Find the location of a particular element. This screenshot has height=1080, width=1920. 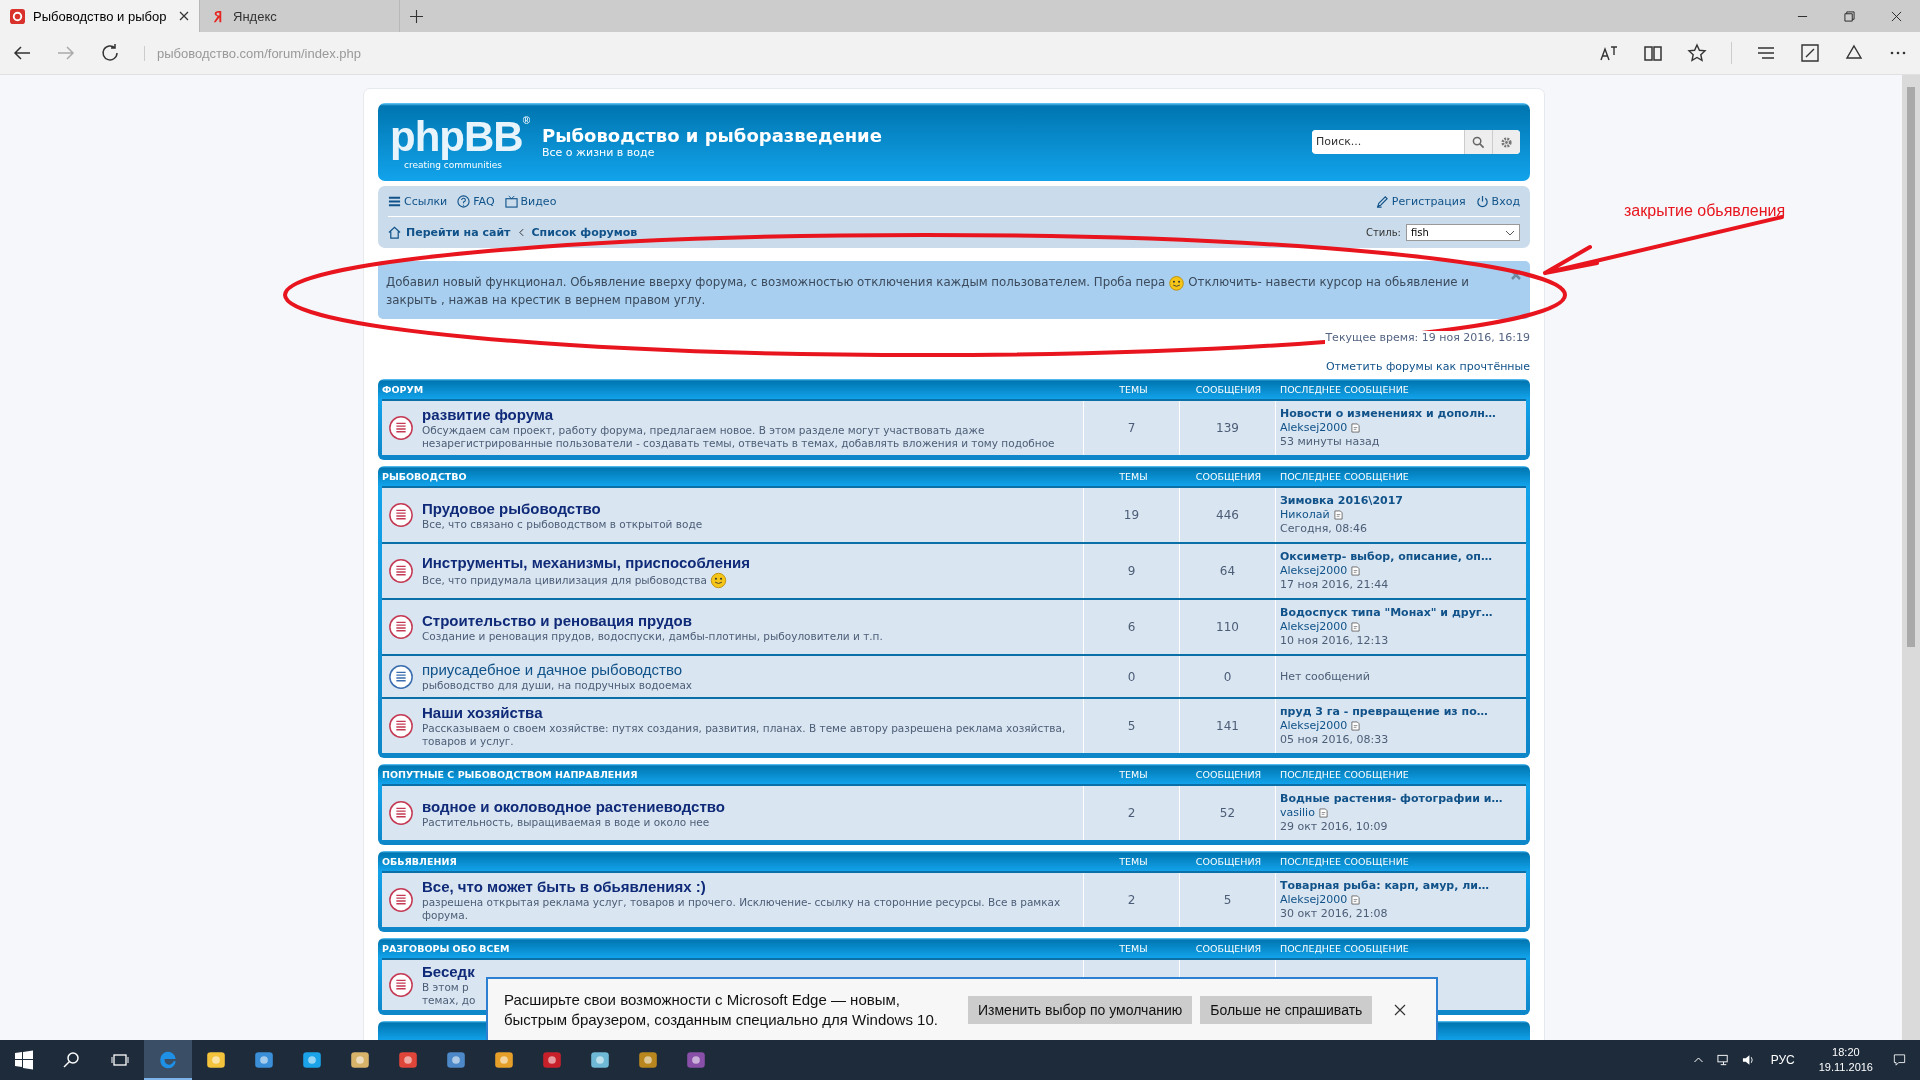

notification-text: Расширьте свои возможности с Microsoft Edge — новым, быстрым браузером, созданным специально для Windows 10. is located at coordinates (721, 1009).